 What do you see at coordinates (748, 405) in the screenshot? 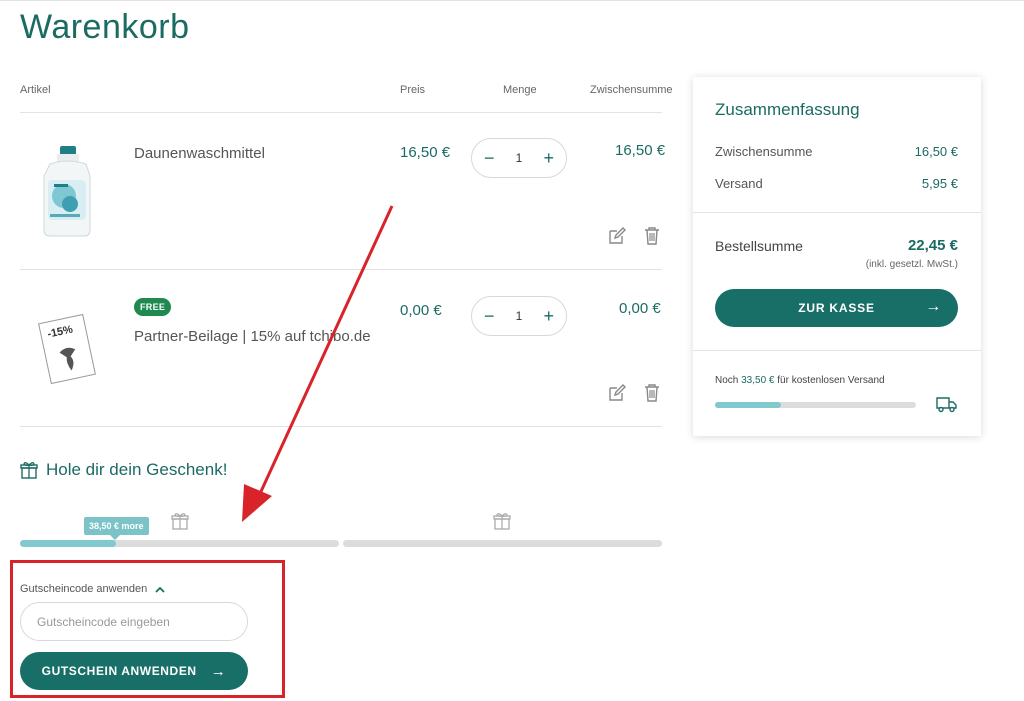
I see `free-shipping-progress-fill` at bounding box center [748, 405].